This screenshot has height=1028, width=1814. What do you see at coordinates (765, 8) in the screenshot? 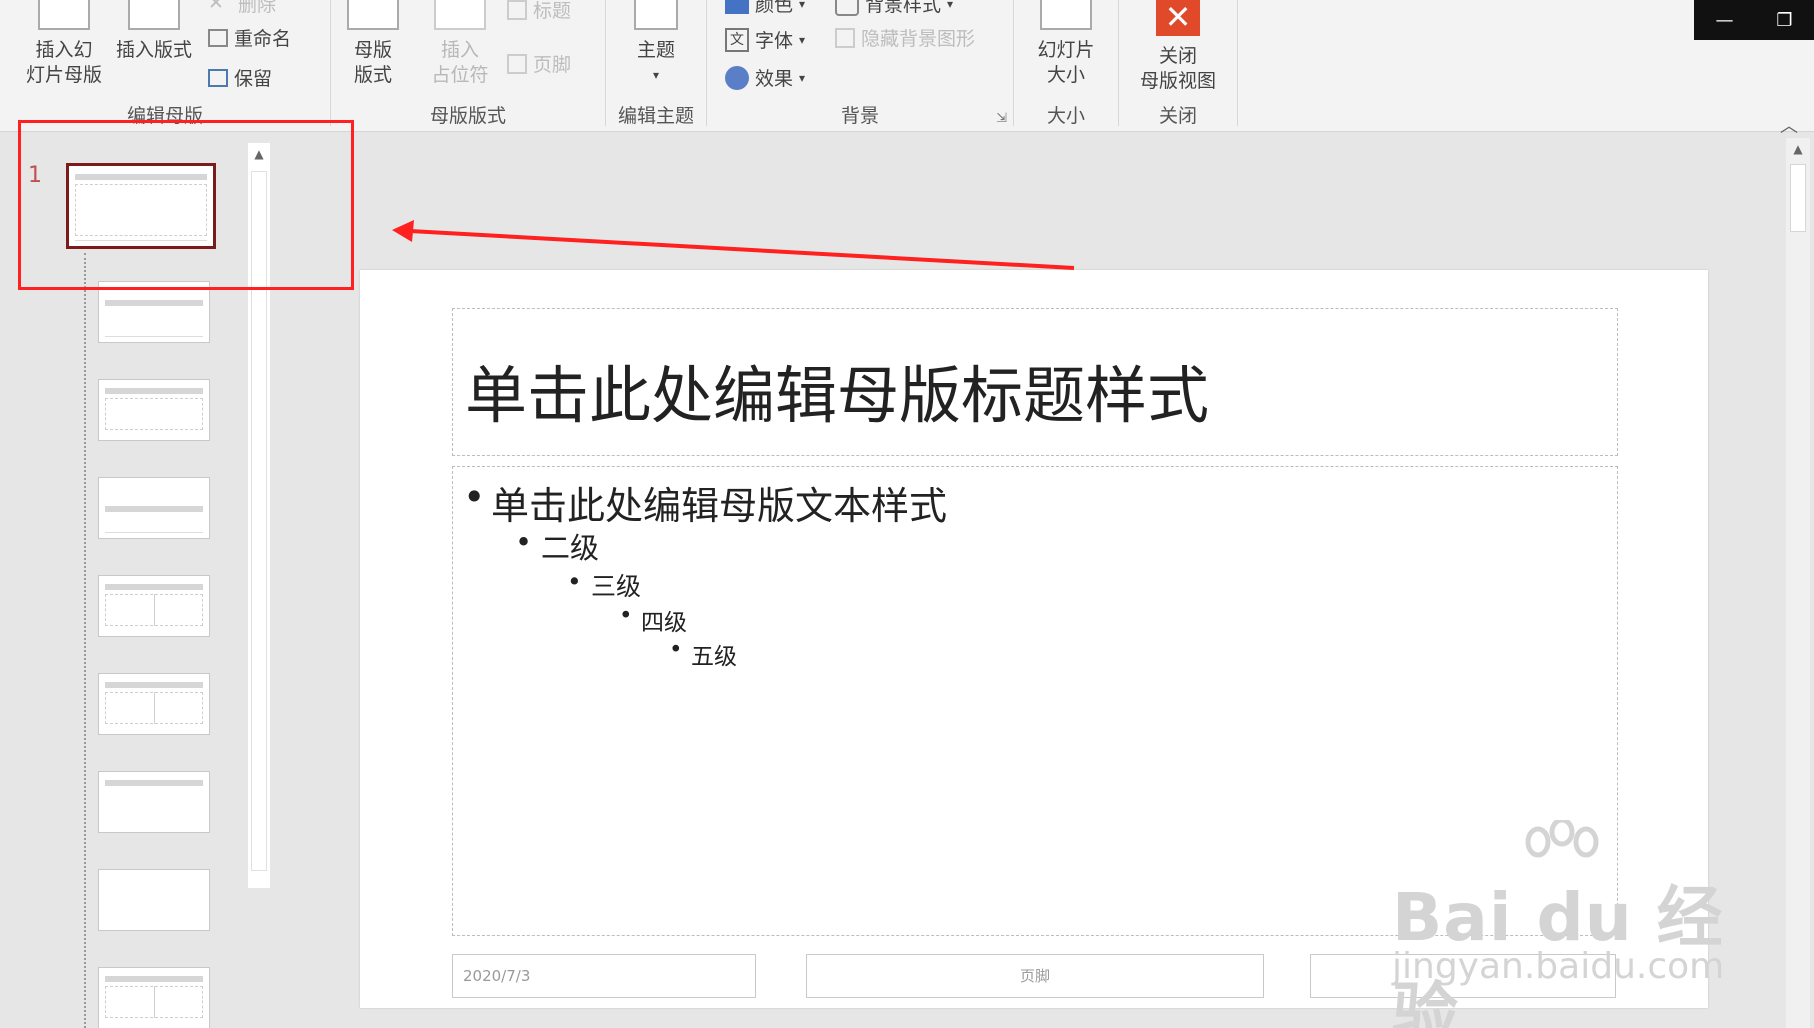
I see `colors-button: 颜色 ▾` at bounding box center [765, 8].